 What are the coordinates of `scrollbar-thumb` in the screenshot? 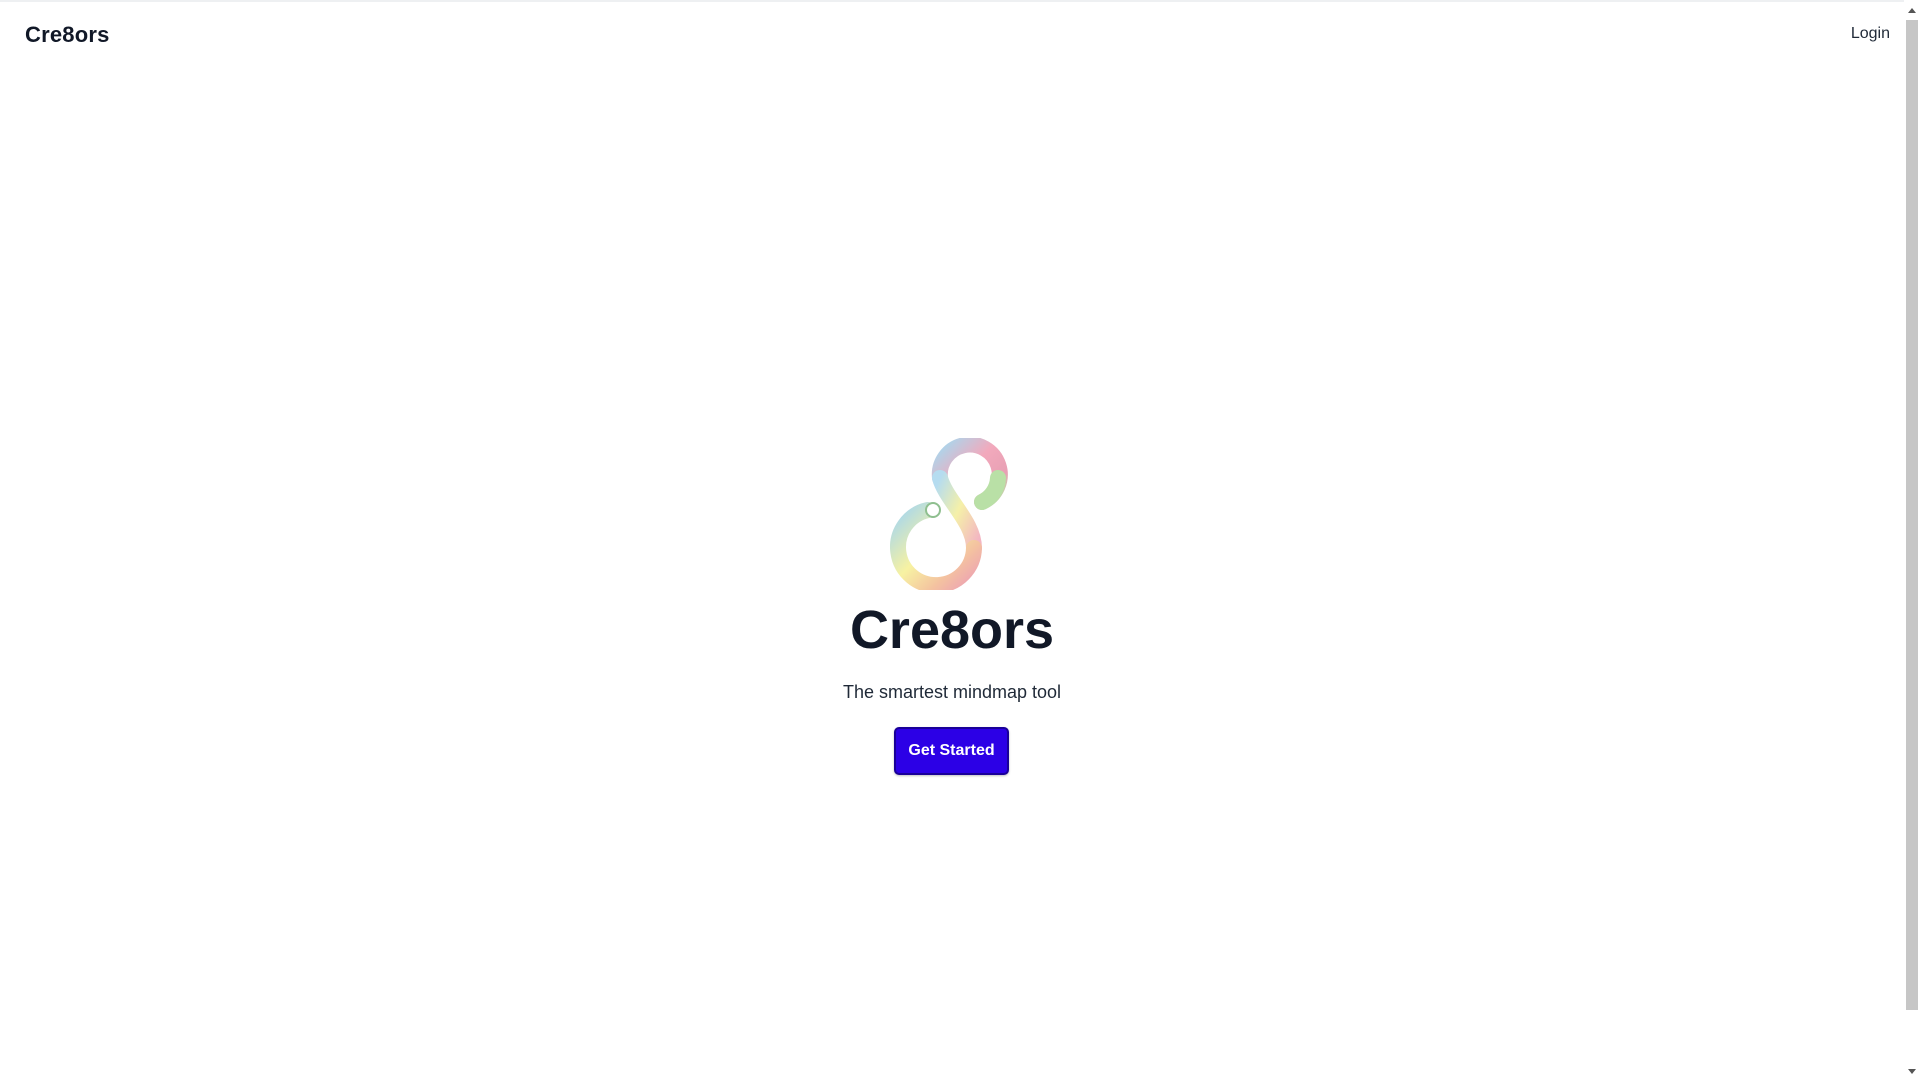 It's located at (1912, 515).